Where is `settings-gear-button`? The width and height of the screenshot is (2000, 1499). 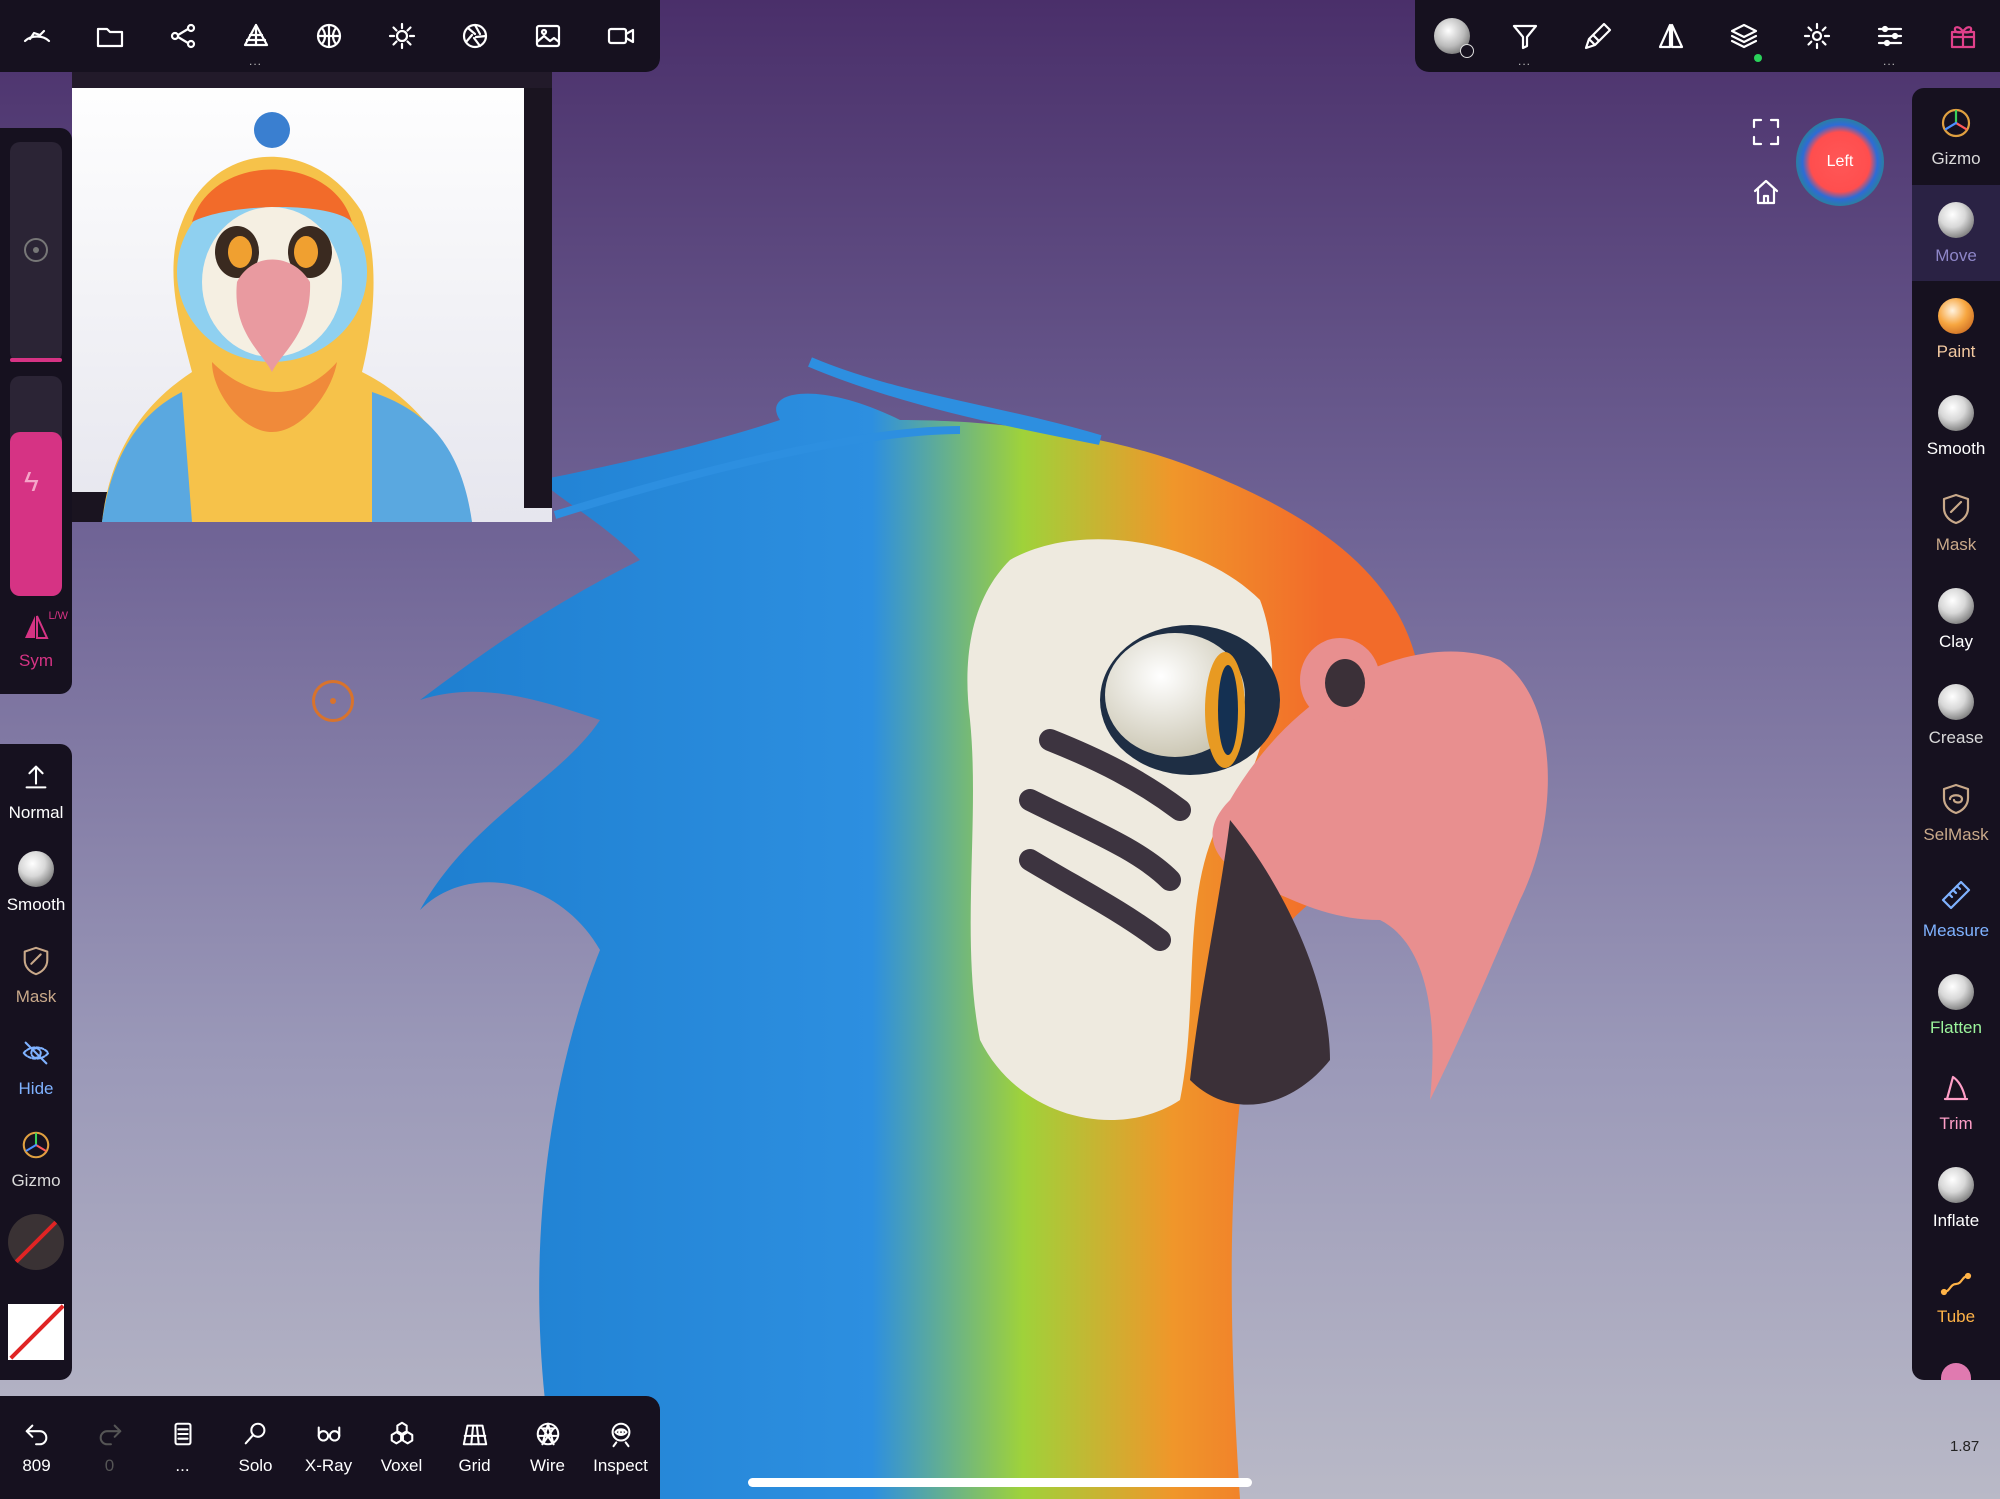 settings-gear-button is located at coordinates (1816, 36).